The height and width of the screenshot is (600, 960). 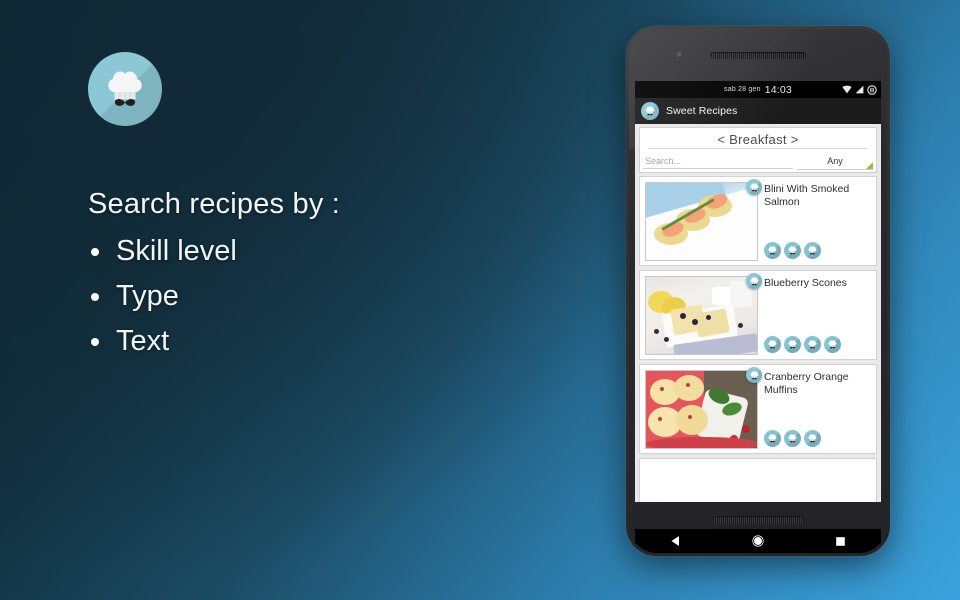 I want to click on page-title: Search recipes by :, so click(x=214, y=204).